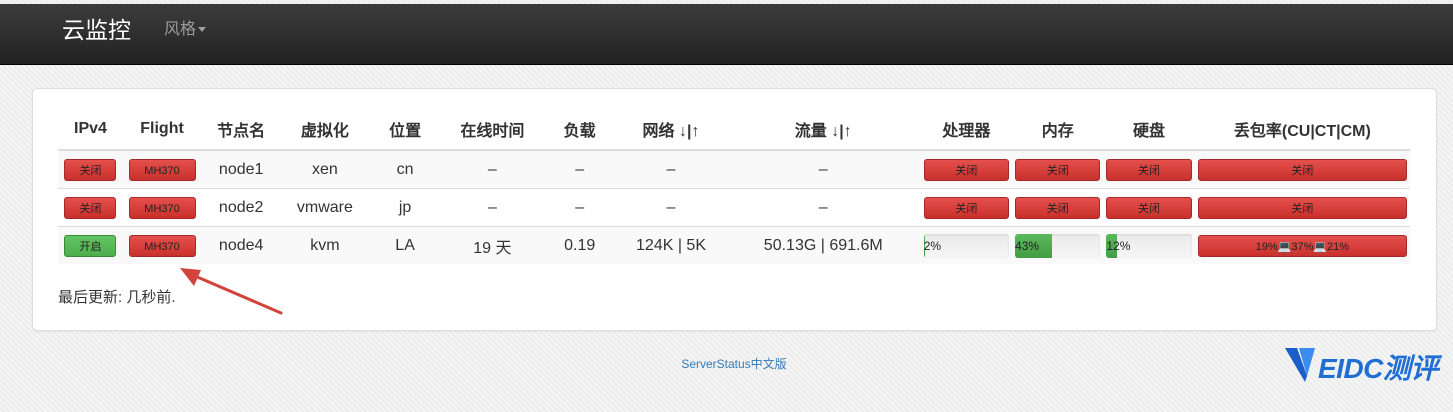  What do you see at coordinates (1378, 368) in the screenshot?
I see `watermark-text: EIDC测评` at bounding box center [1378, 368].